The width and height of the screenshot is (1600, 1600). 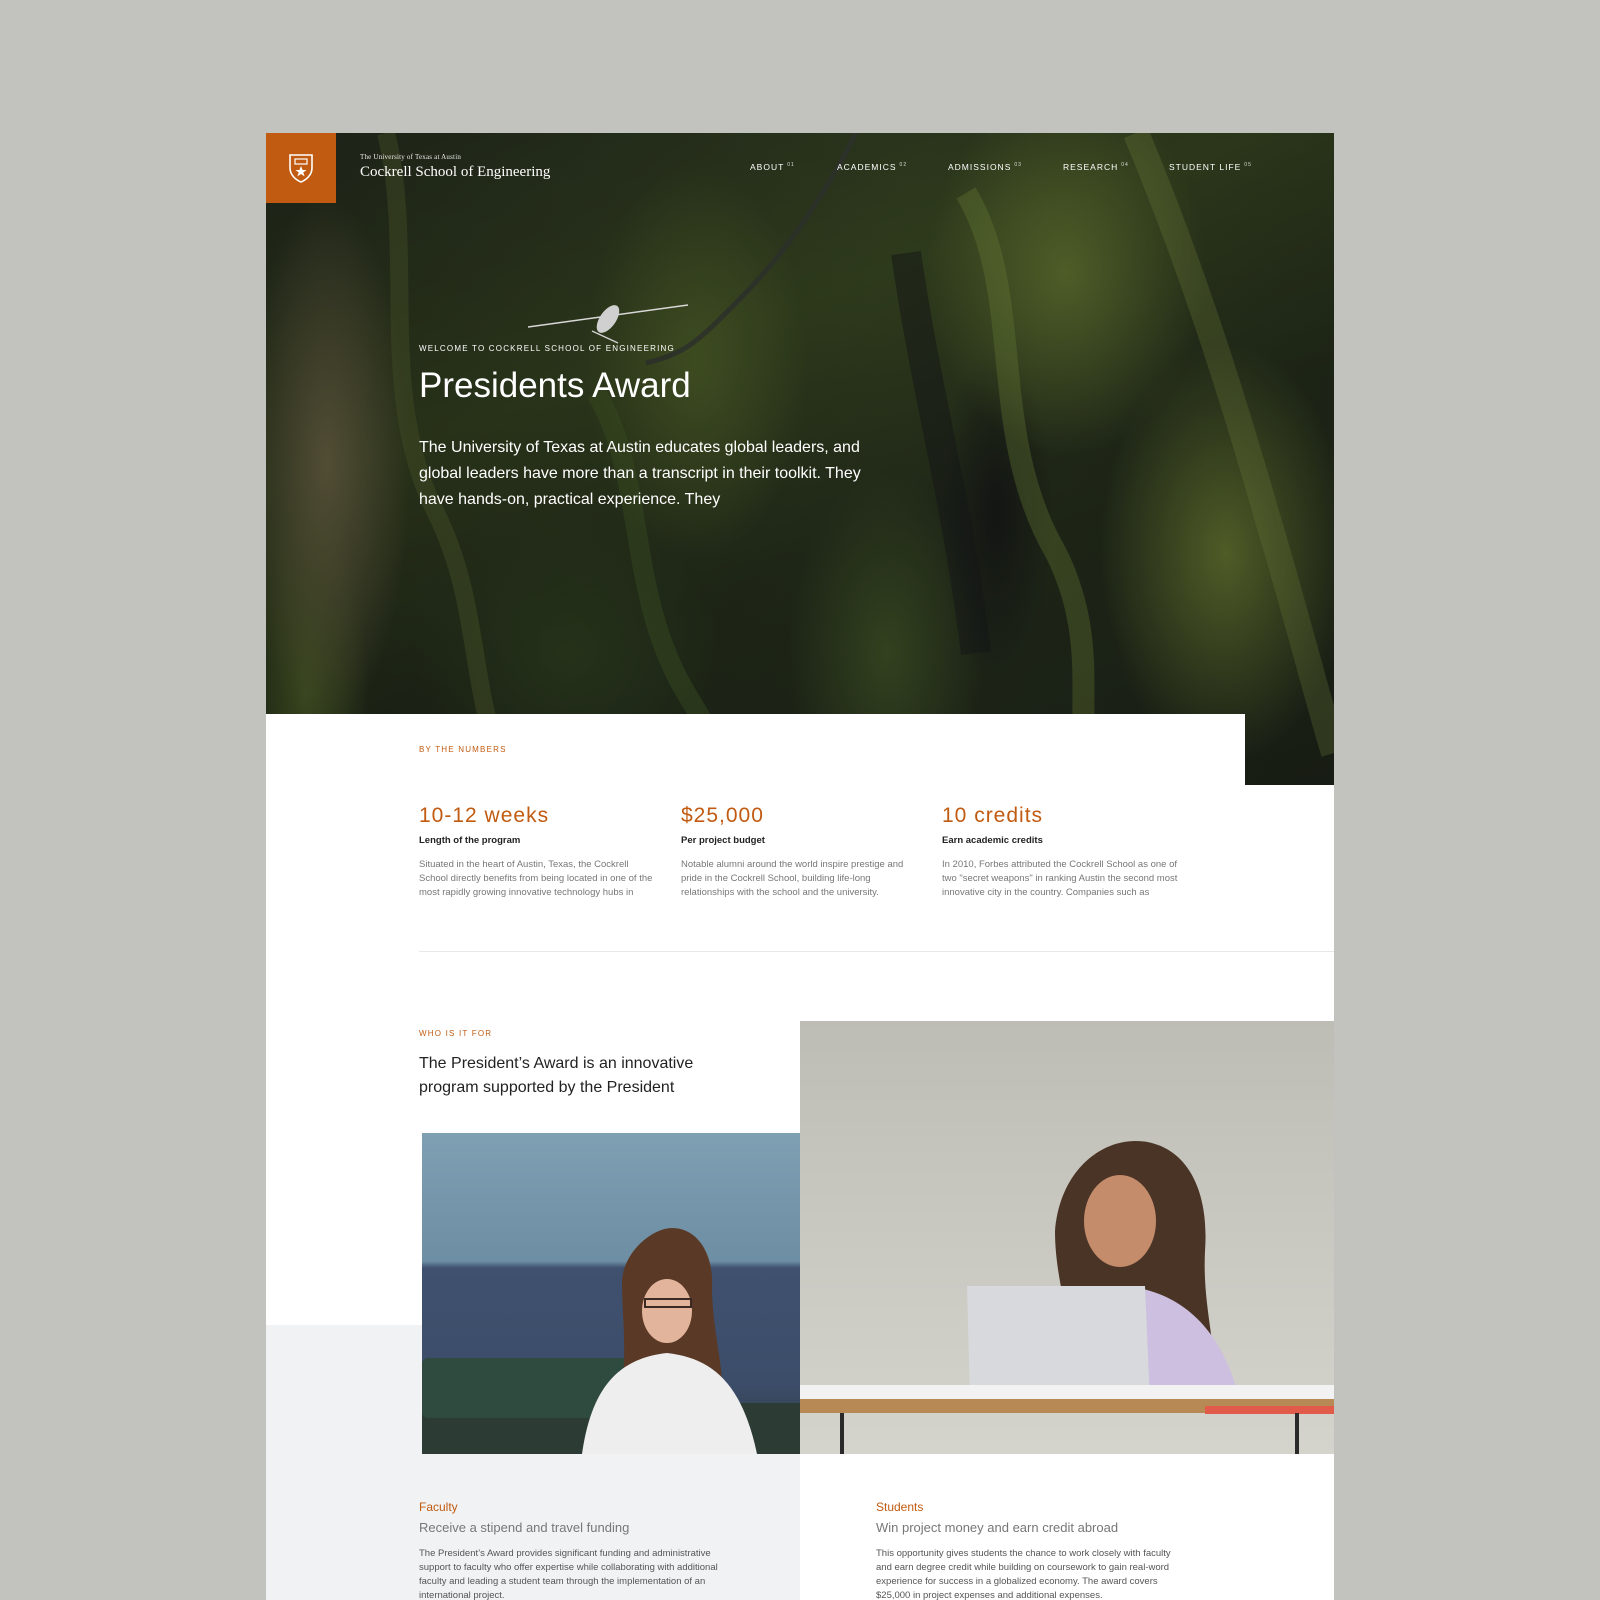 I want to click on stat-label: Earn academic credits, so click(x=992, y=840).